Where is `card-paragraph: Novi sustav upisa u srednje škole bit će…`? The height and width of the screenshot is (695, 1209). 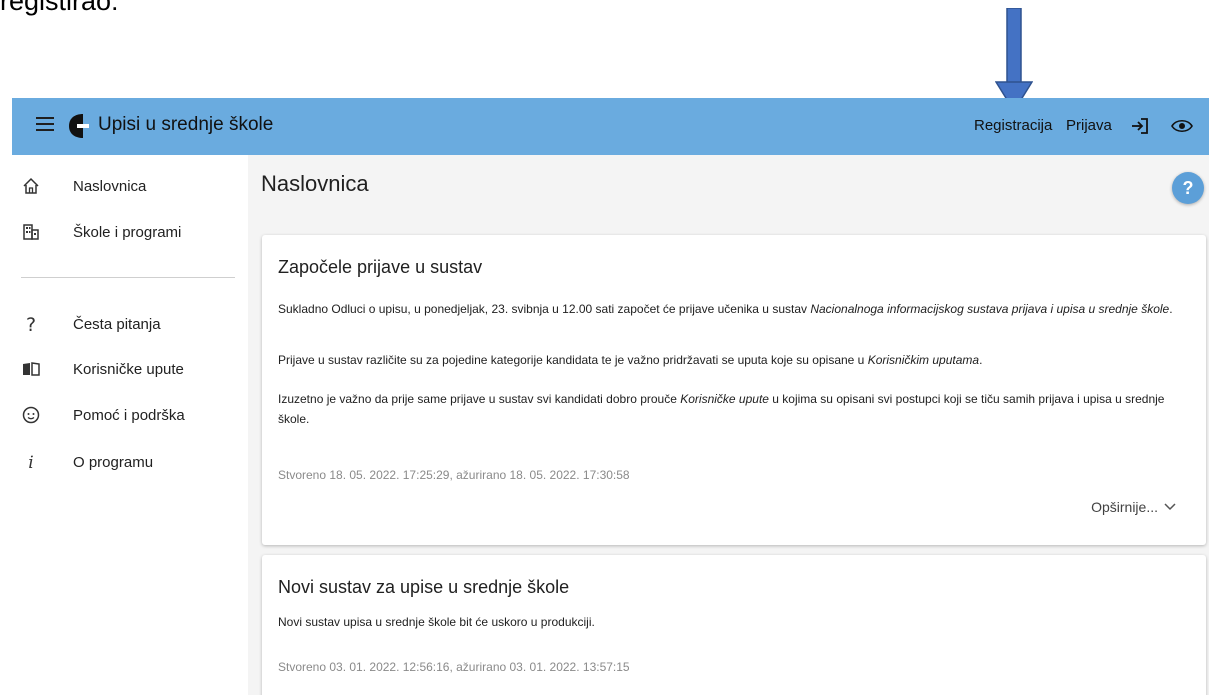 card-paragraph: Novi sustav upisa u srednje škole bit će… is located at coordinates (436, 622).